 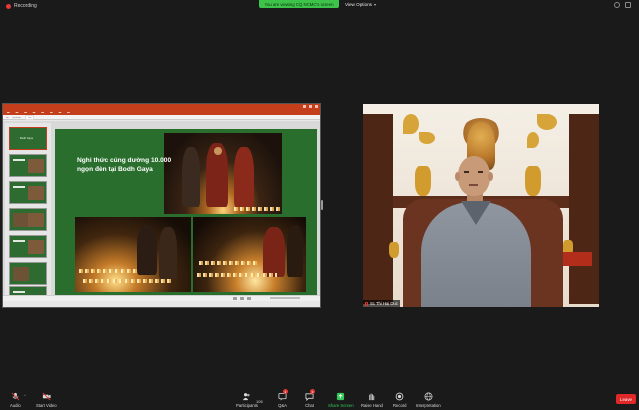 I want to click on qa-label: Q&A, so click(x=282, y=405).